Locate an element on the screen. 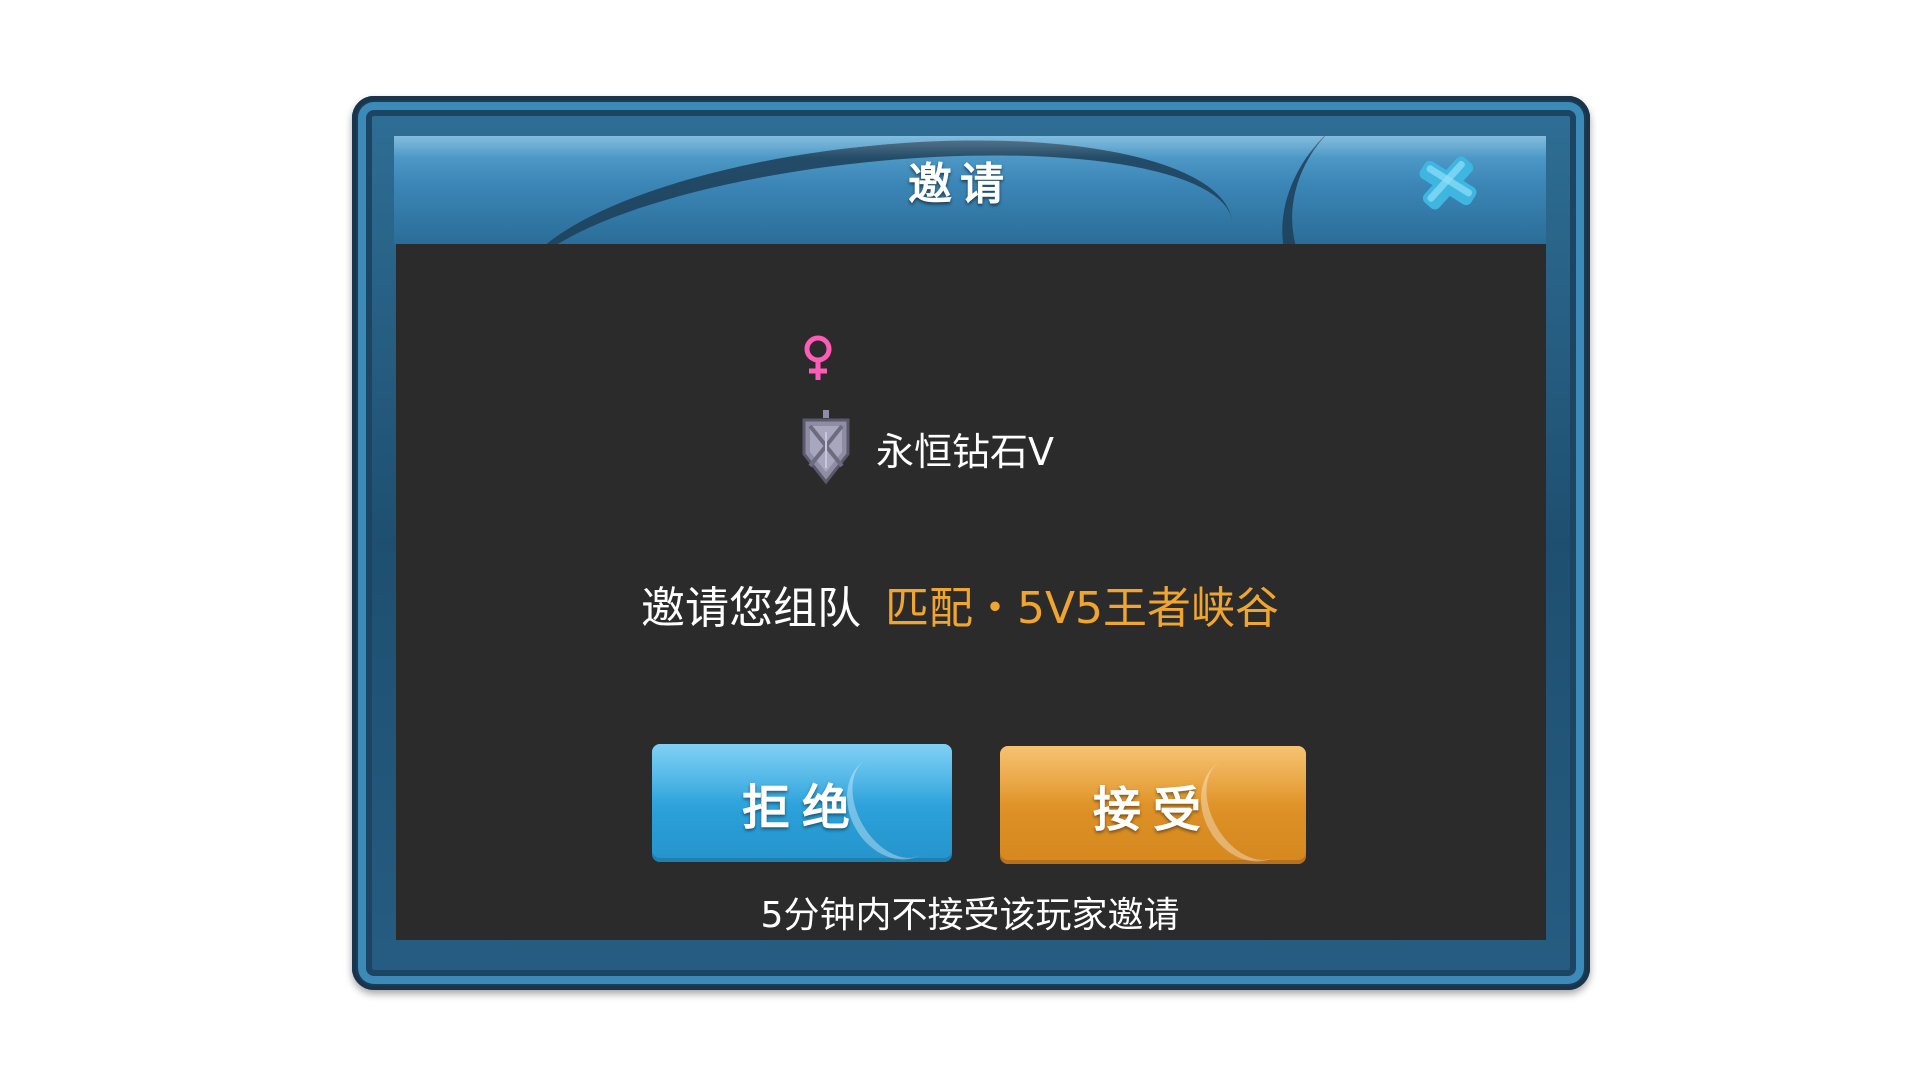 The height and width of the screenshot is (1080, 1920). player-rank: 永恒钻石V is located at coordinates (926, 448).